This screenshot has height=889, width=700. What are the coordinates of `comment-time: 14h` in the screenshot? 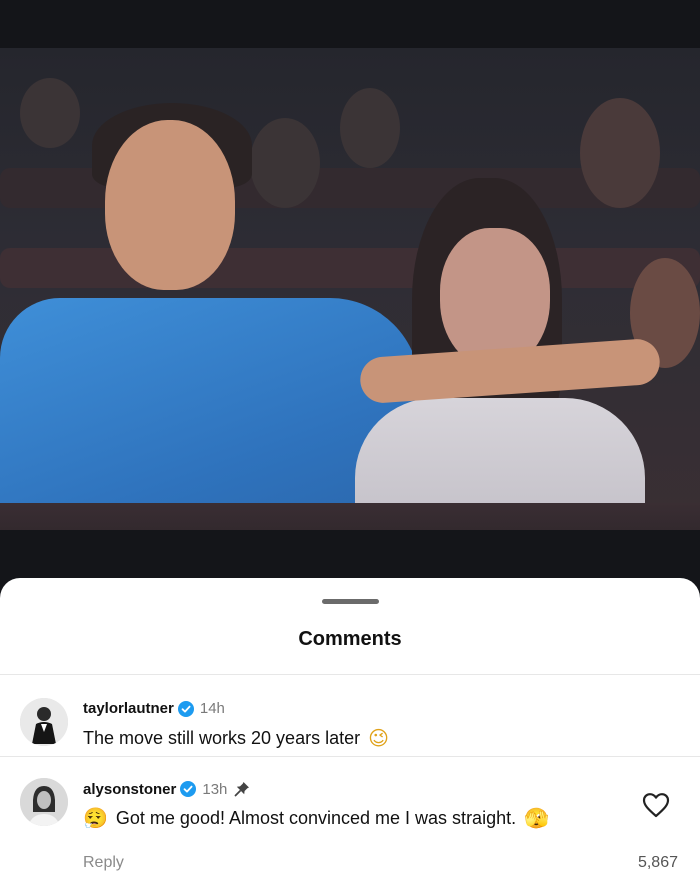 It's located at (212, 708).